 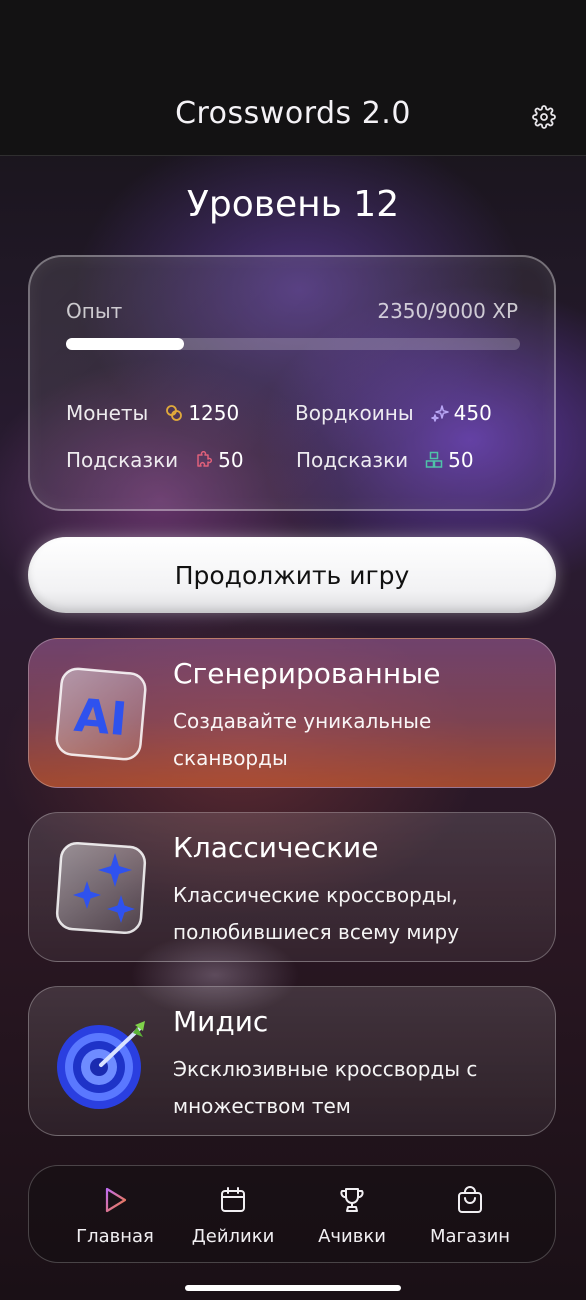 I want to click on wordcoins-stat: Вордкоины 450, so click(x=393, y=413).